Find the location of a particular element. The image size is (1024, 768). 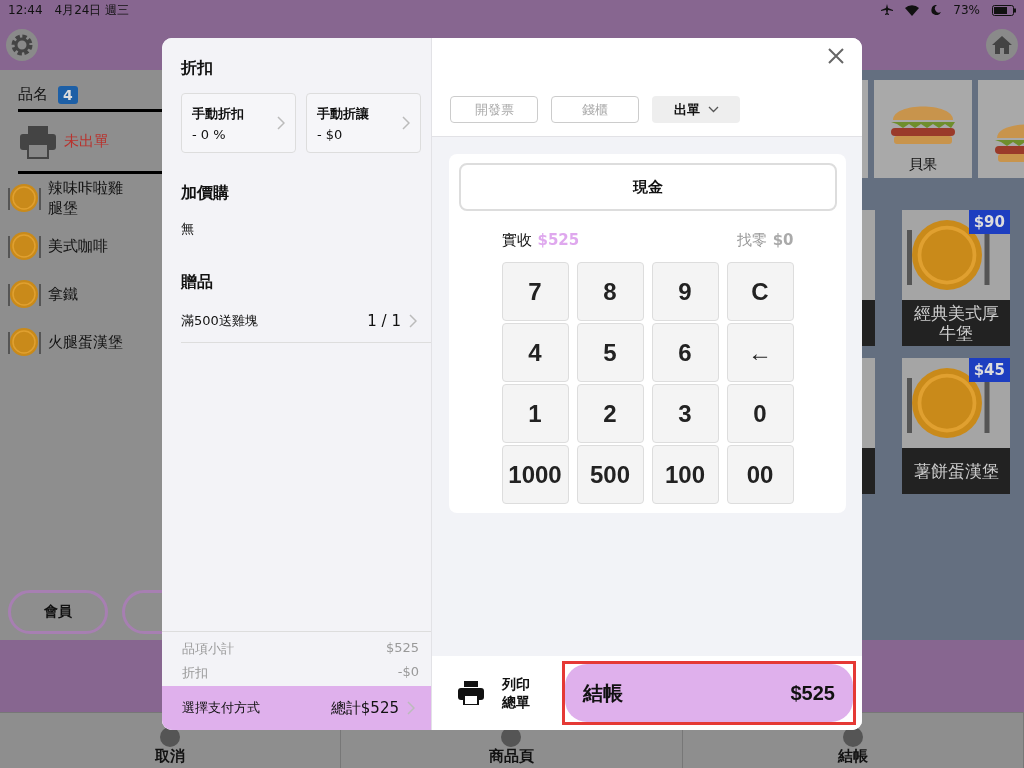

product-name: 經典美式厚牛堡 is located at coordinates (956, 323).